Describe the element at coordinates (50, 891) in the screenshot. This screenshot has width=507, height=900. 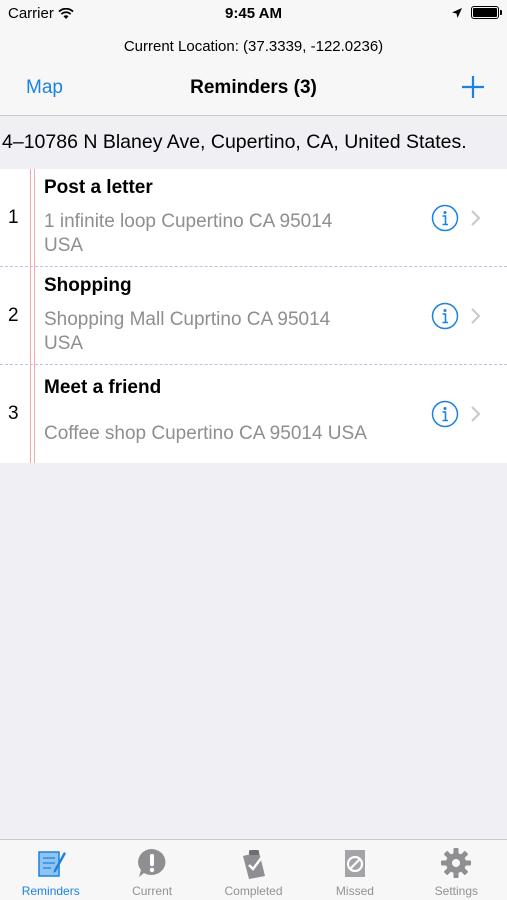
I see `tab-label: Reminders` at that location.